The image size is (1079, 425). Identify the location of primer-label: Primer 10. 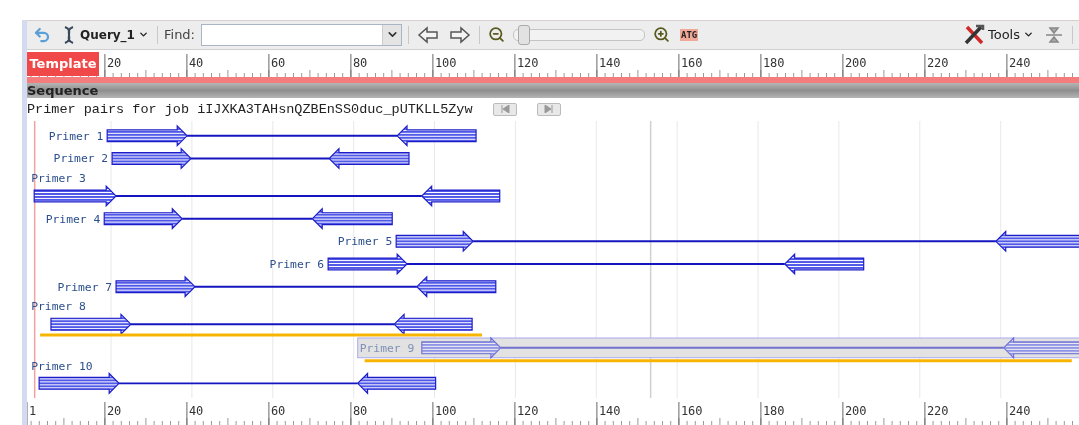
(62, 365).